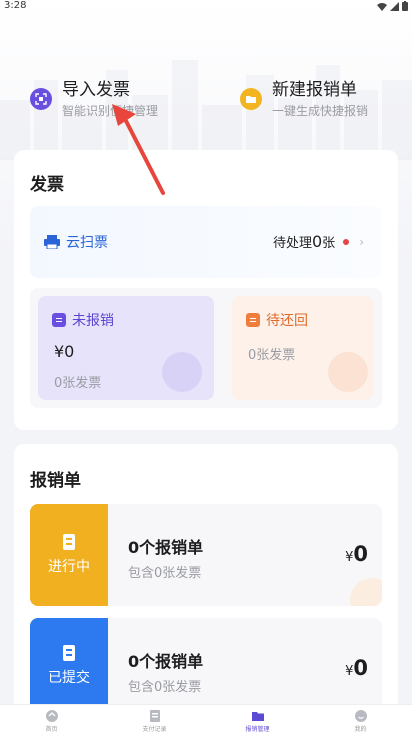  Describe the element at coordinates (206, 242) in the screenshot. I see `cloud-scan-row: 云扫票 待处理 0 张 ›` at that location.